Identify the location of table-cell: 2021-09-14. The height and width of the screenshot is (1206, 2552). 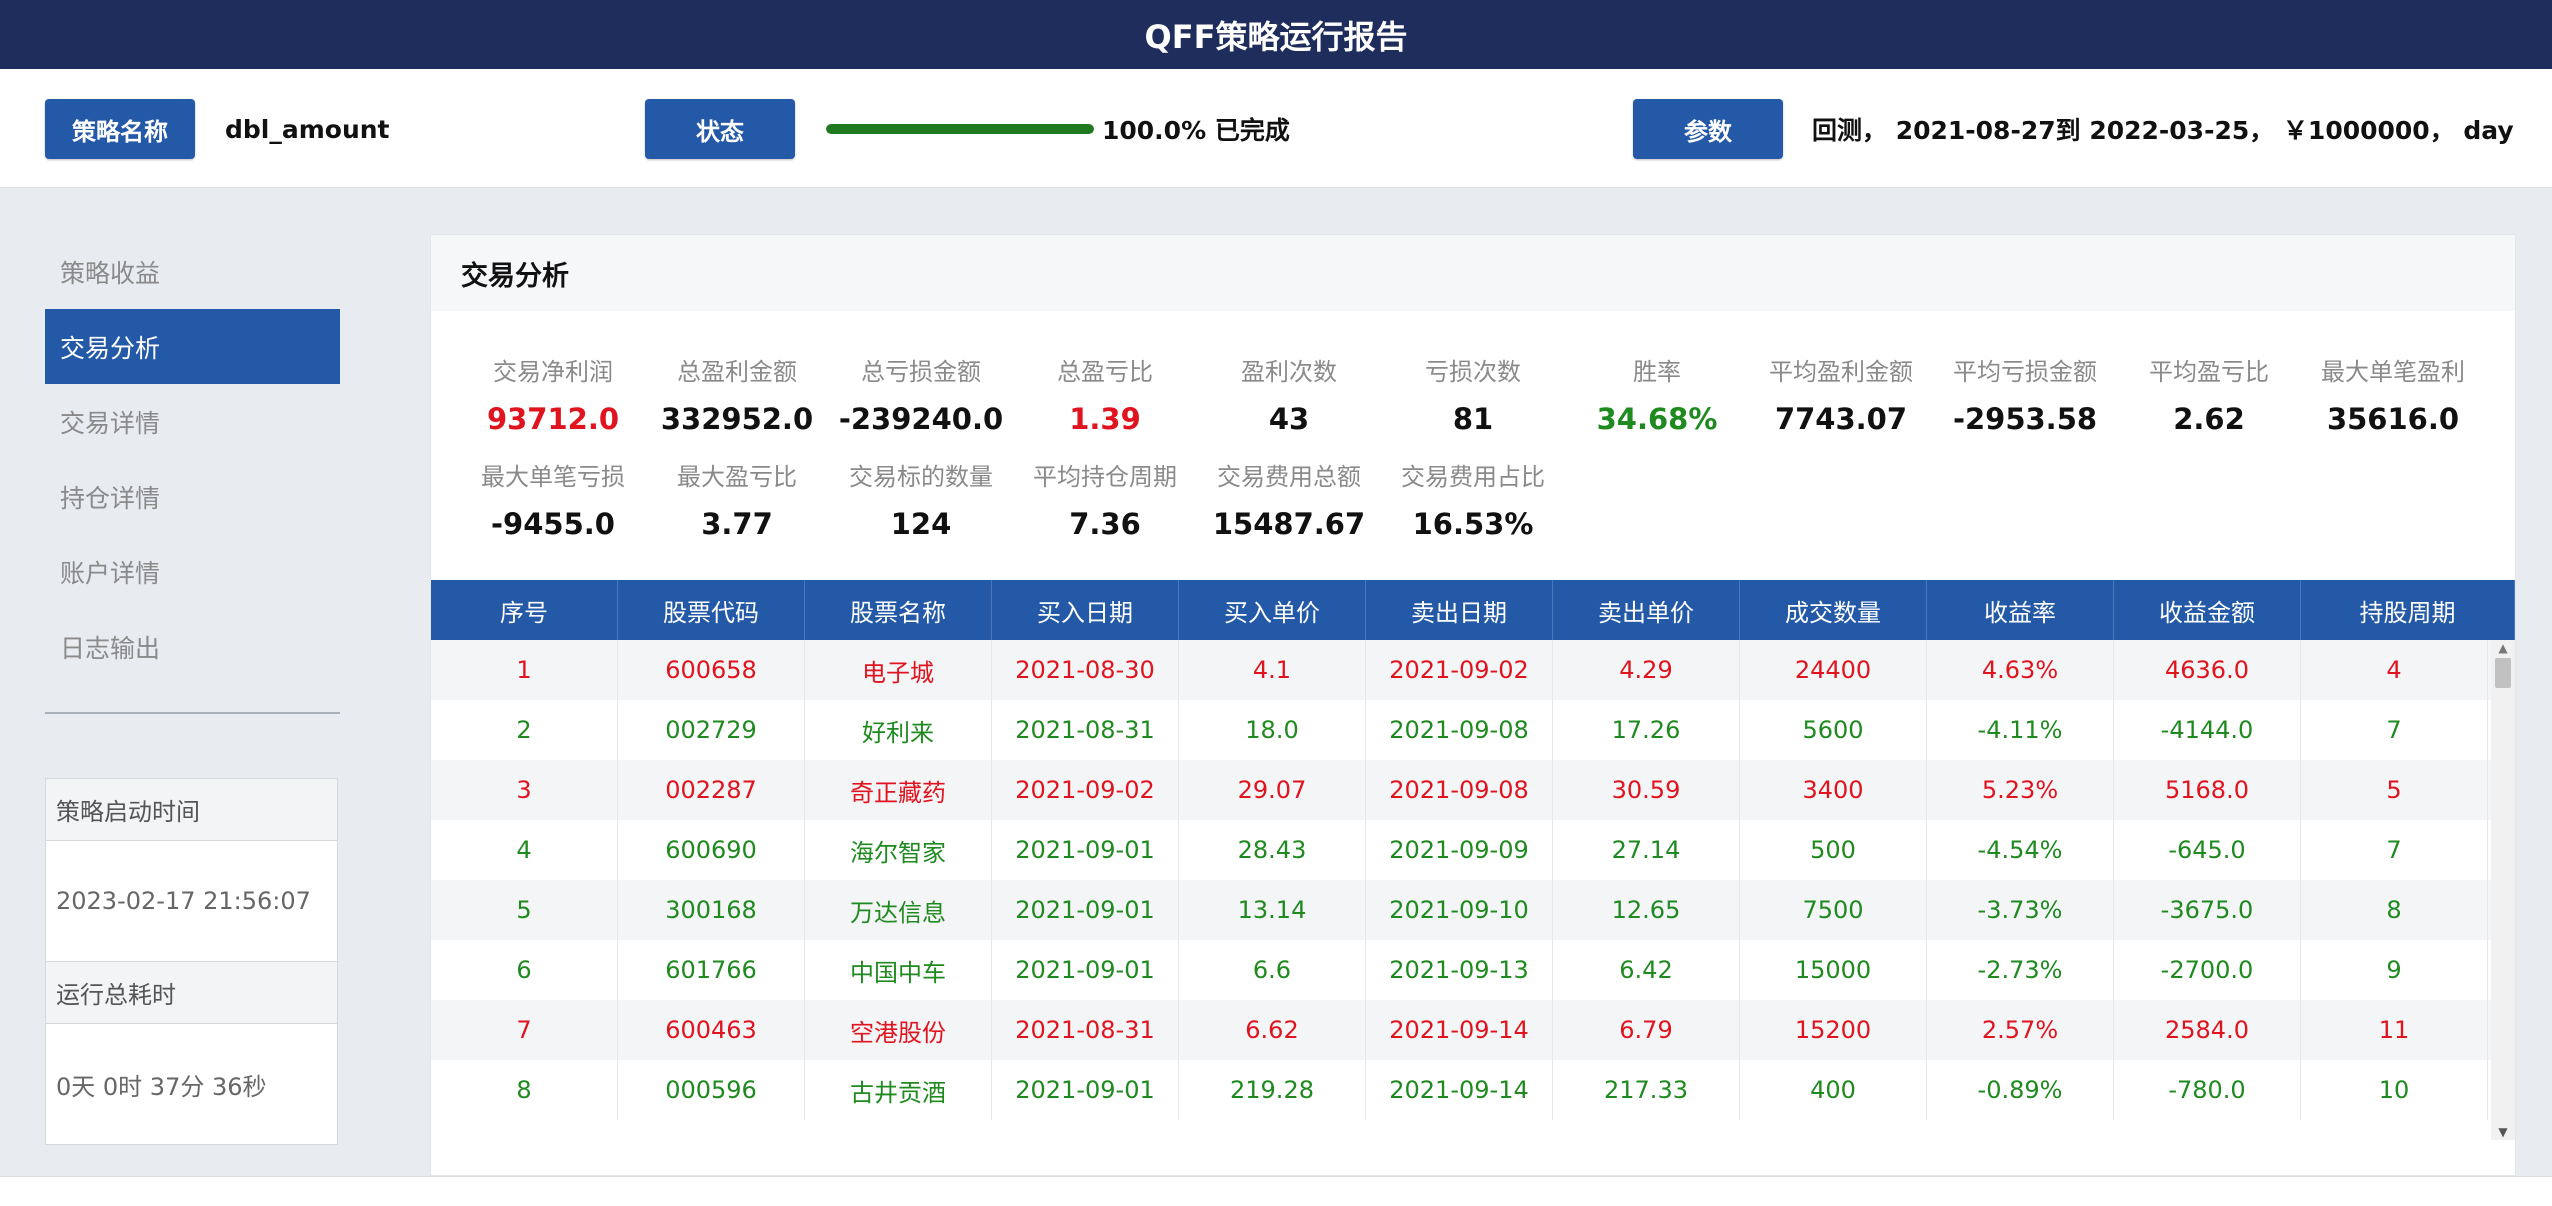
(1459, 1030).